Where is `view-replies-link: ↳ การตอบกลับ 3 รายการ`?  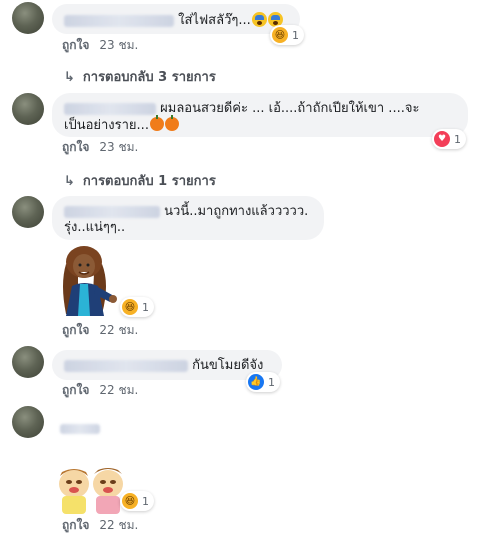
view-replies-link: ↳ การตอบกลับ 3 รายการ is located at coordinates (140, 76).